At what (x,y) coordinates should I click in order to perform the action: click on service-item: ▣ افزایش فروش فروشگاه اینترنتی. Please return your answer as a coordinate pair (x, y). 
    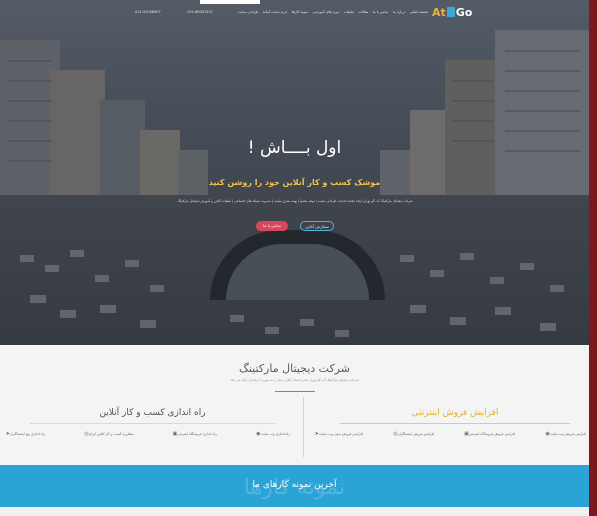
    Looking at the image, I should click on (488, 434).